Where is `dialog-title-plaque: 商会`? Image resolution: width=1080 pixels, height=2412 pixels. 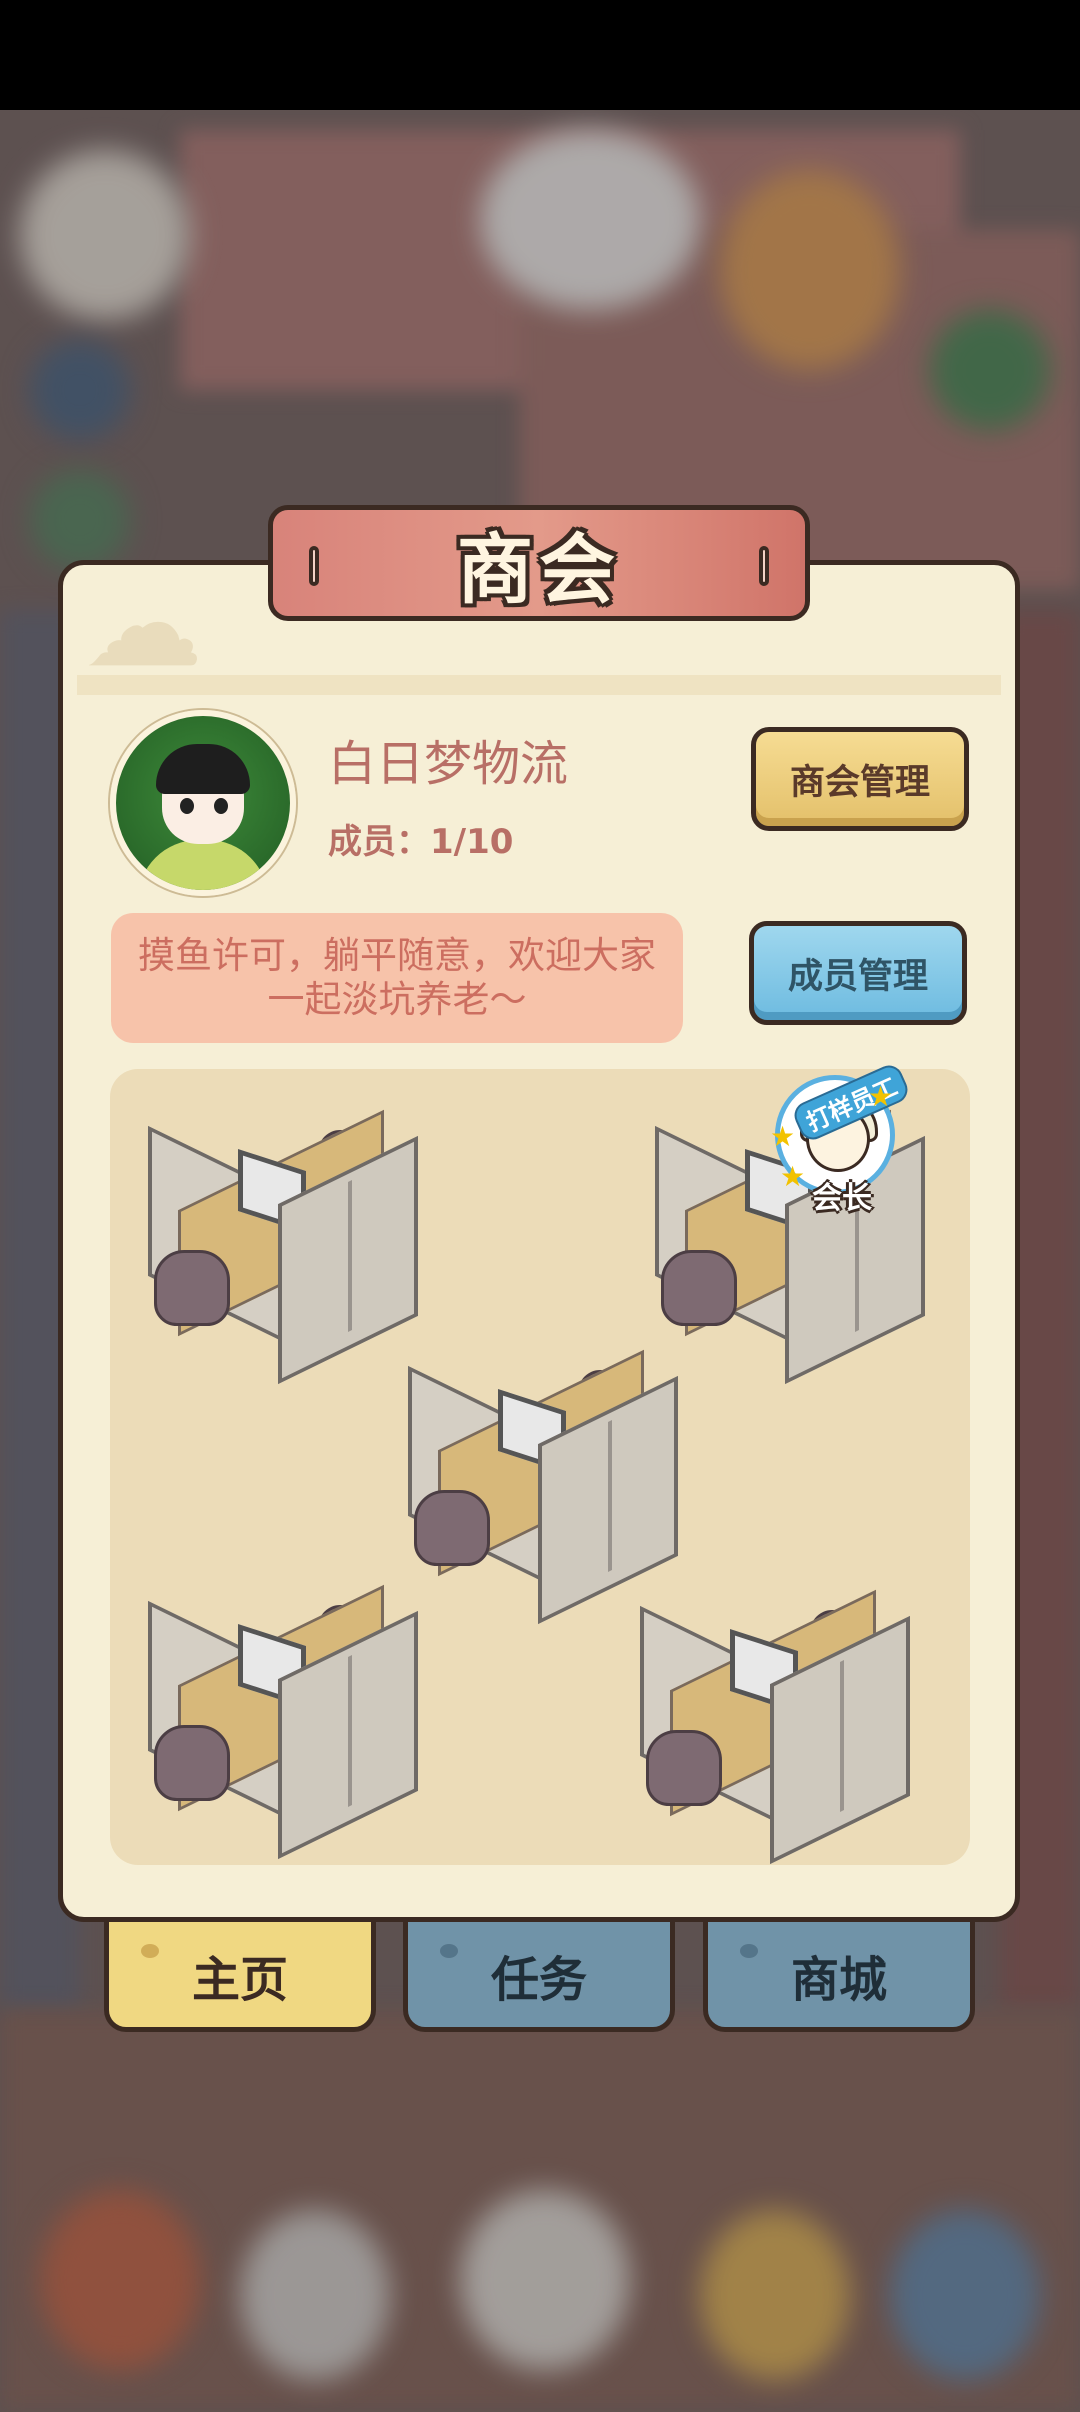
dialog-title-plaque: 商会 is located at coordinates (539, 563).